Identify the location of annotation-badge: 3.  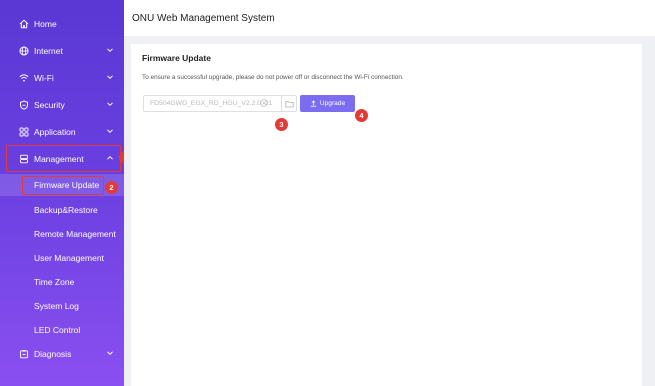
(281, 124).